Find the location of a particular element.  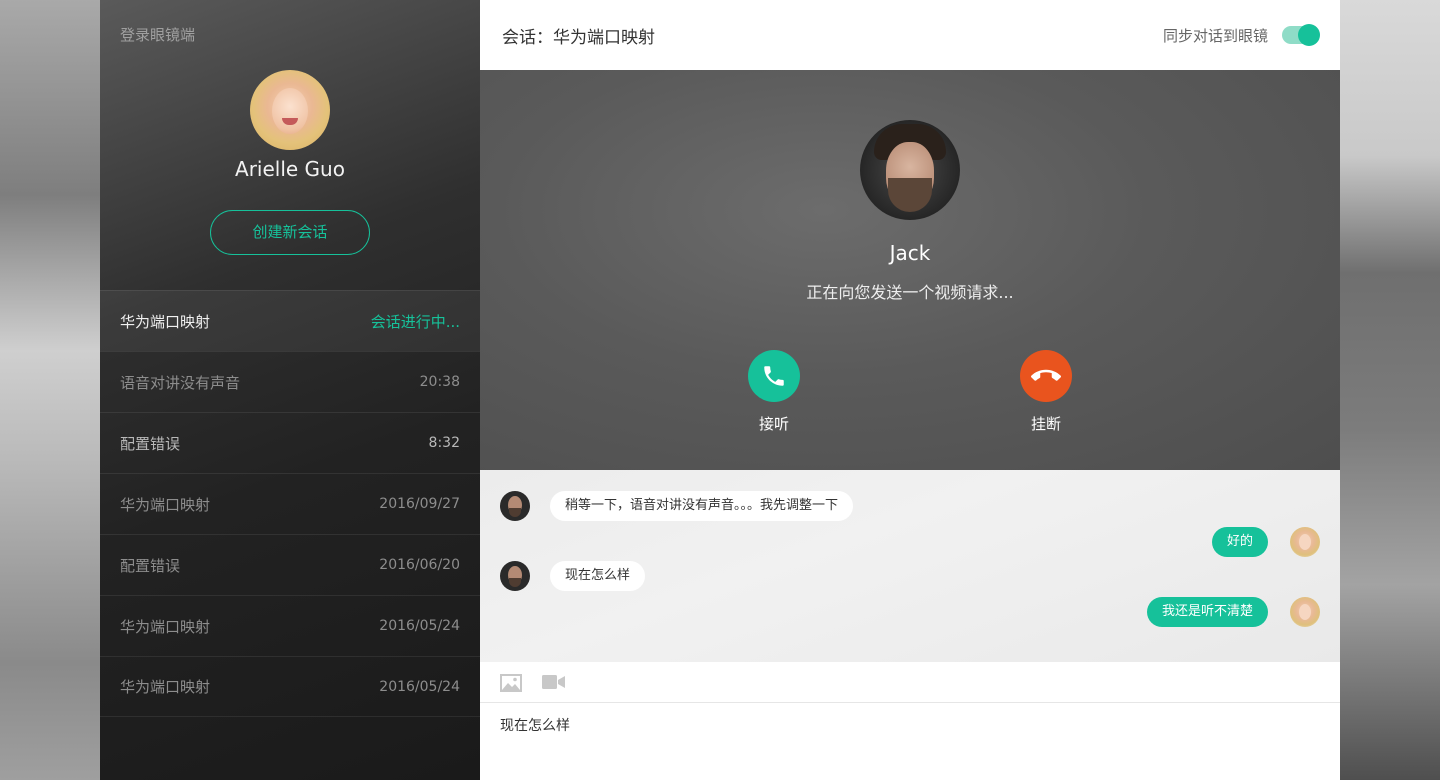

hangup-call-button is located at coordinates (1046, 376).